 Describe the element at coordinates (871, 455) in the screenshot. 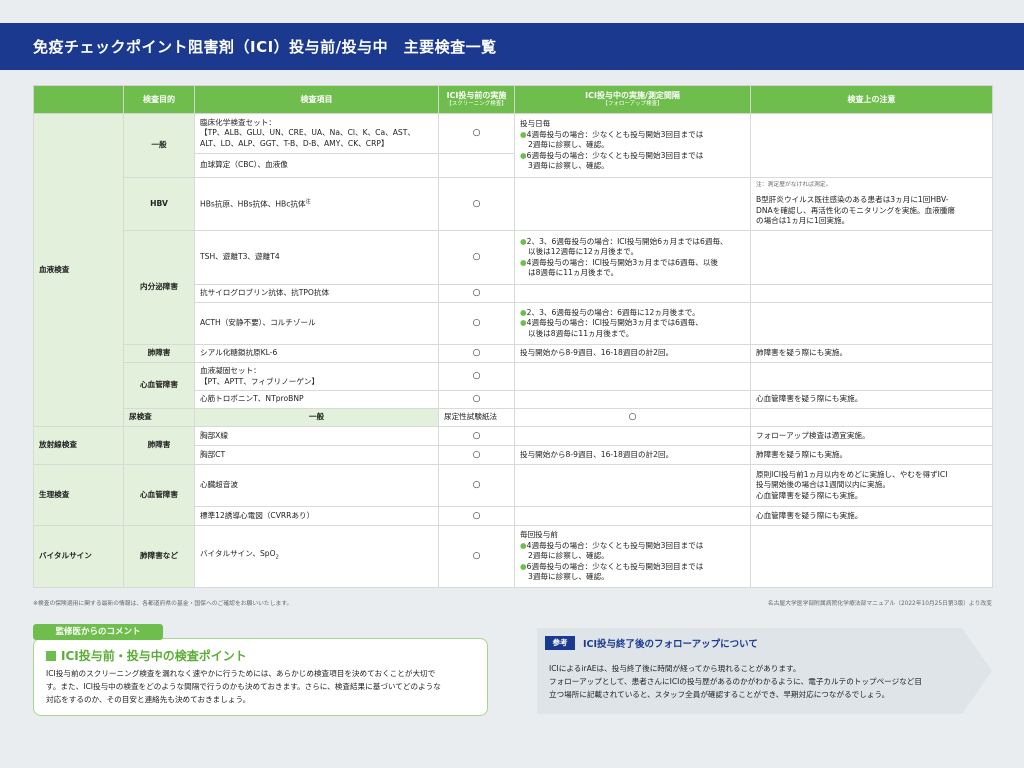

I see `notes-ct: 肺障害を疑う際にも実施。` at that location.